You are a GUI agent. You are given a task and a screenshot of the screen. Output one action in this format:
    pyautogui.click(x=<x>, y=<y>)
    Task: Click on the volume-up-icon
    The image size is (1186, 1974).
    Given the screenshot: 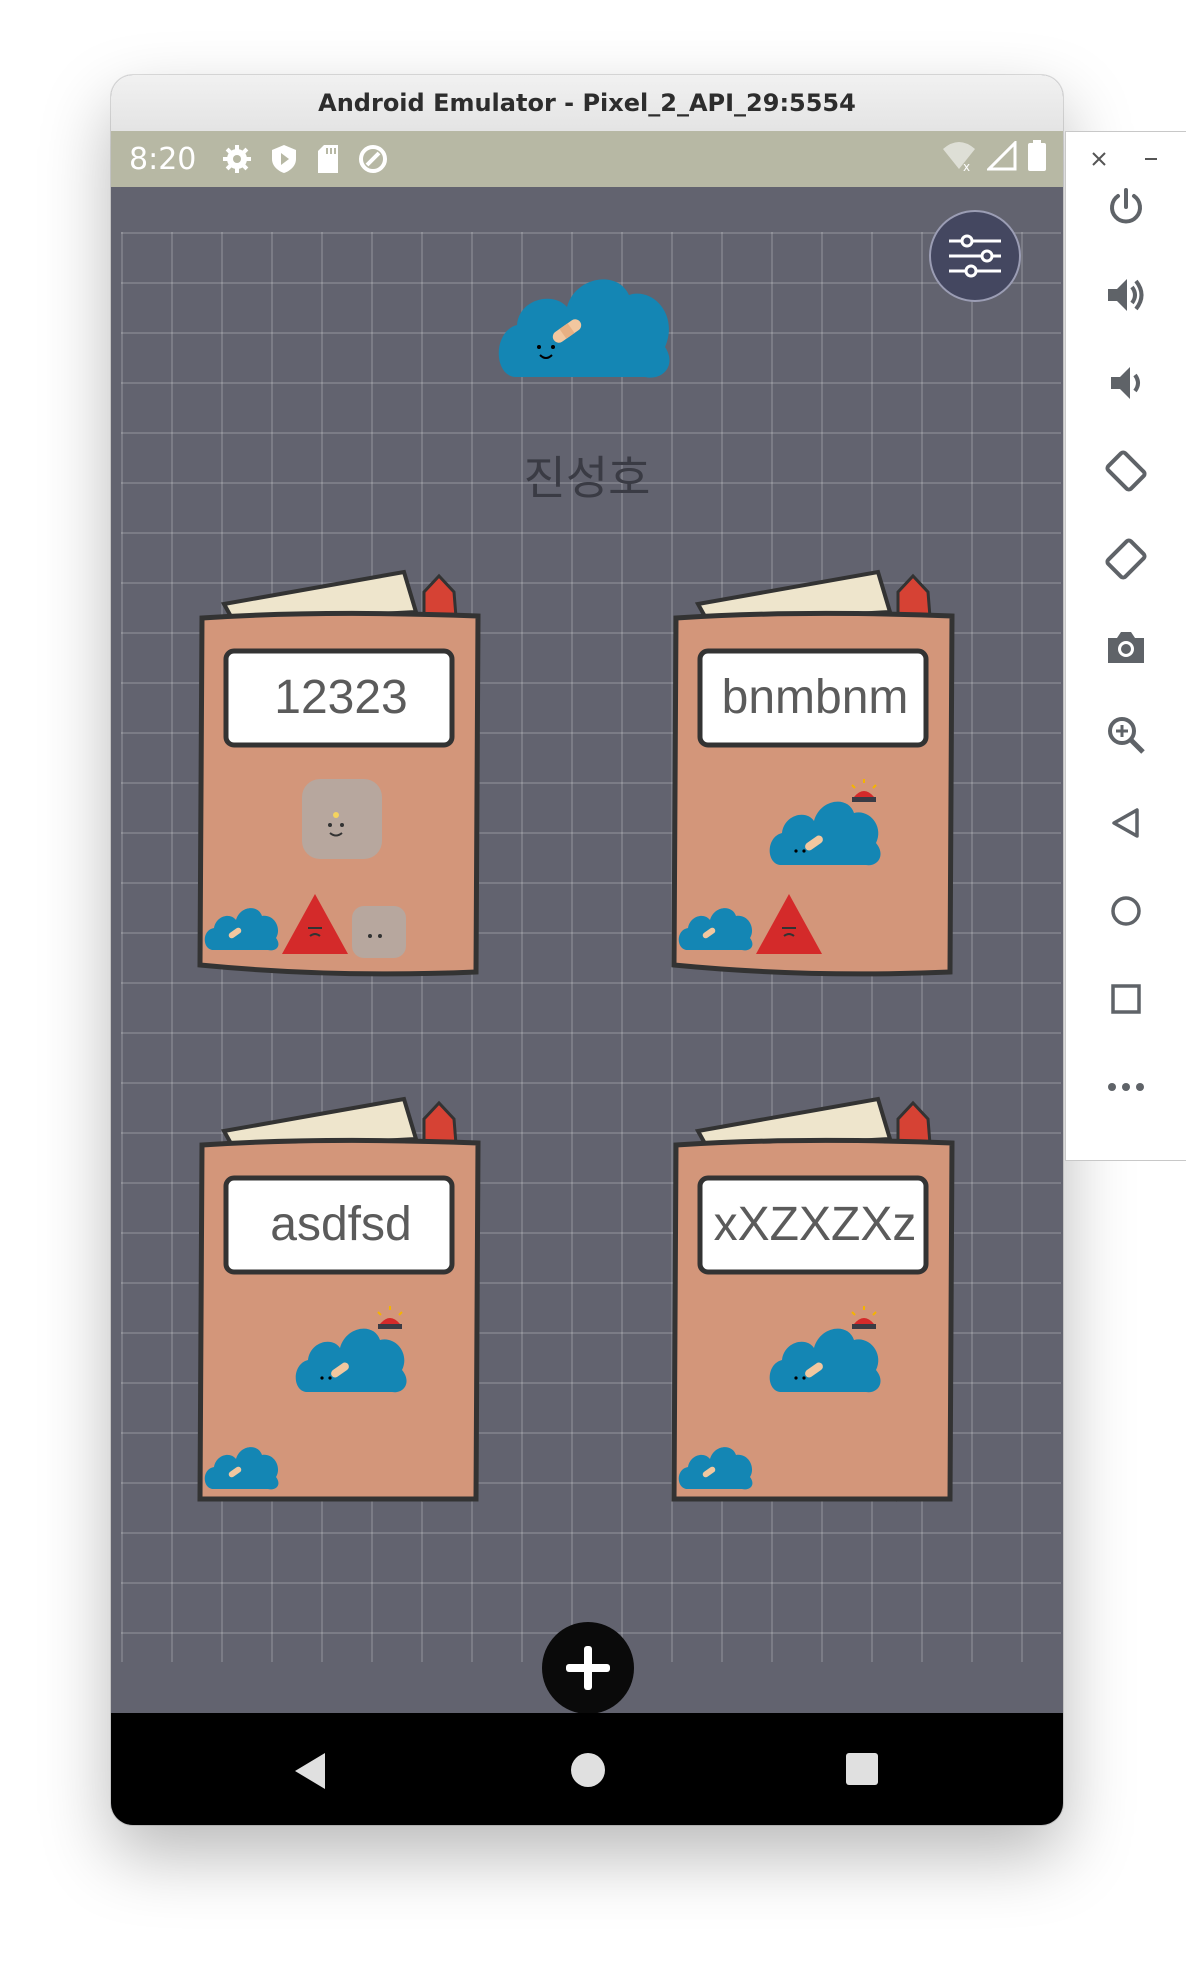 What is the action you would take?
    pyautogui.click(x=1126, y=295)
    